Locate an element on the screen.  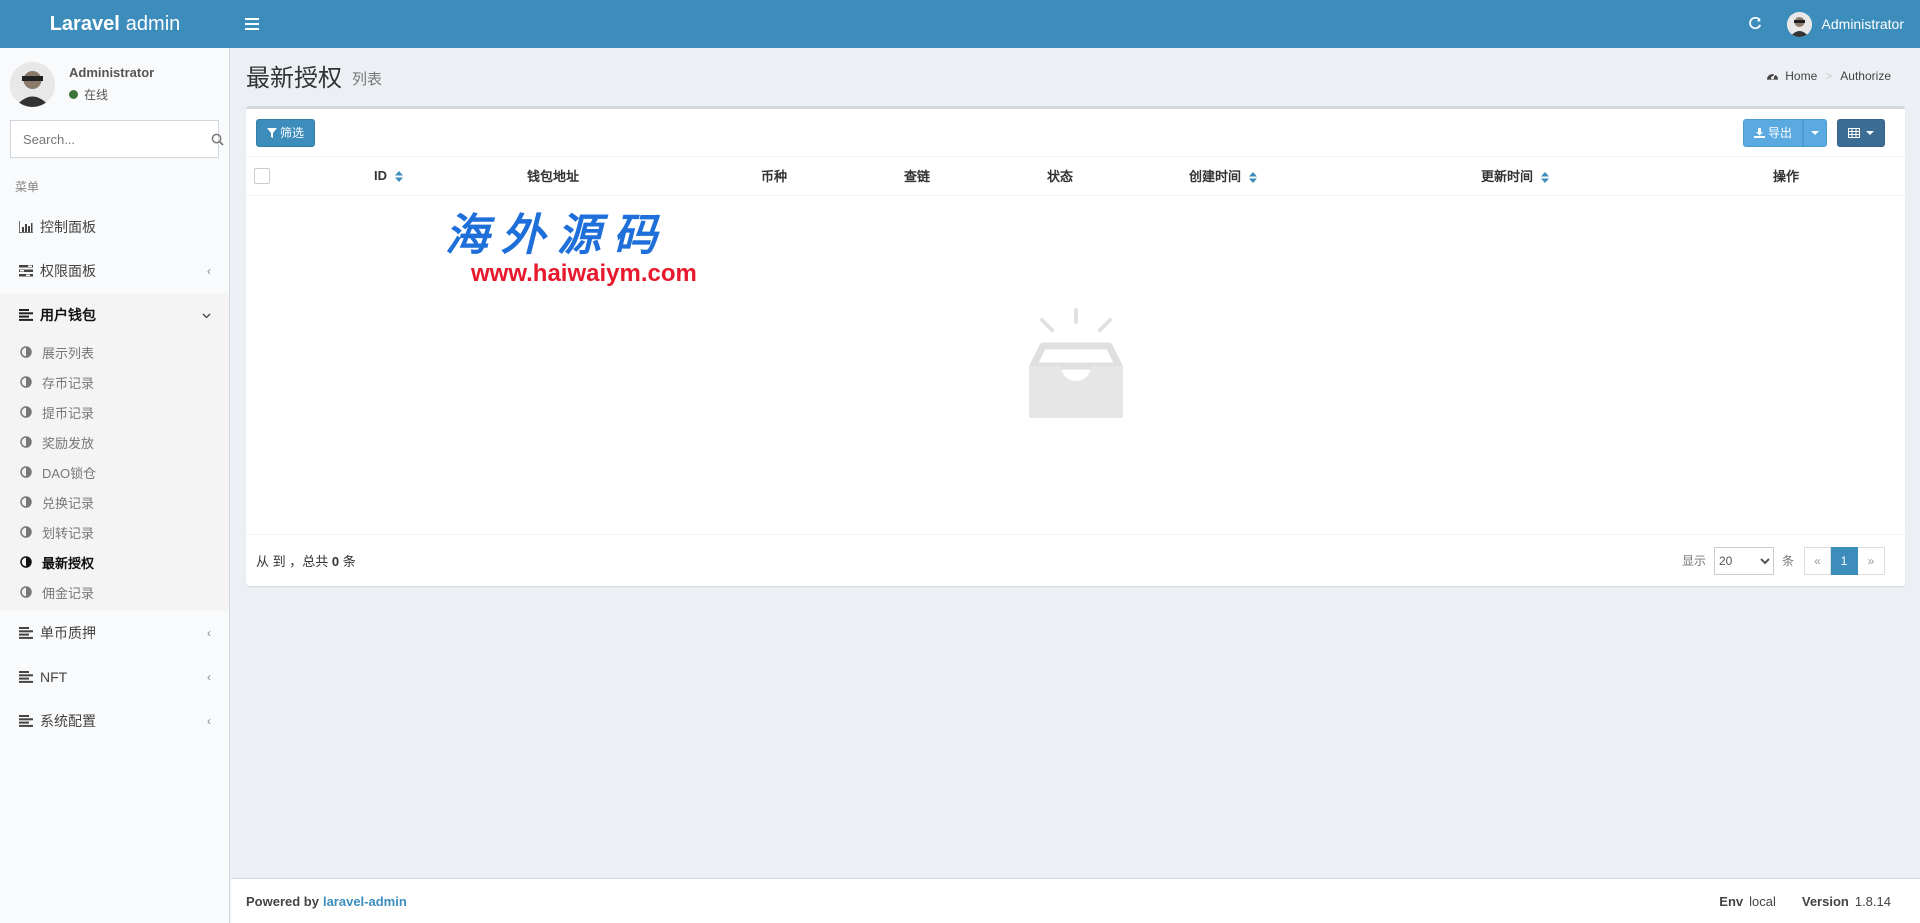
sidebar-subitem-deposit-records: 存币记录 is located at coordinates (114, 382).